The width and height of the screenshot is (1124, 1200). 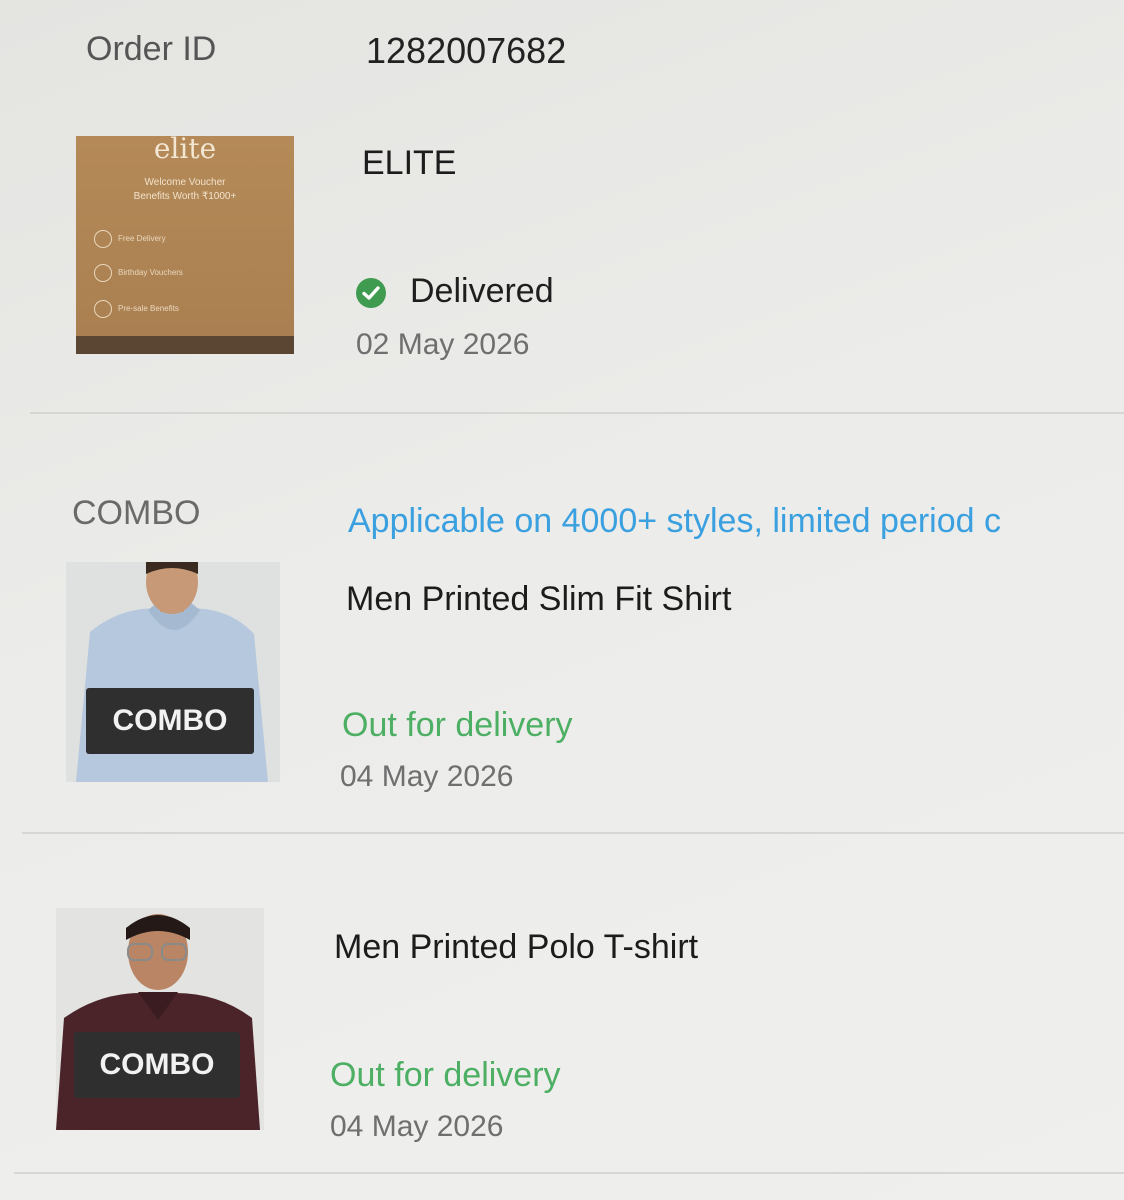 What do you see at coordinates (443, 344) in the screenshot?
I see `delivery-date: 02 May 2026` at bounding box center [443, 344].